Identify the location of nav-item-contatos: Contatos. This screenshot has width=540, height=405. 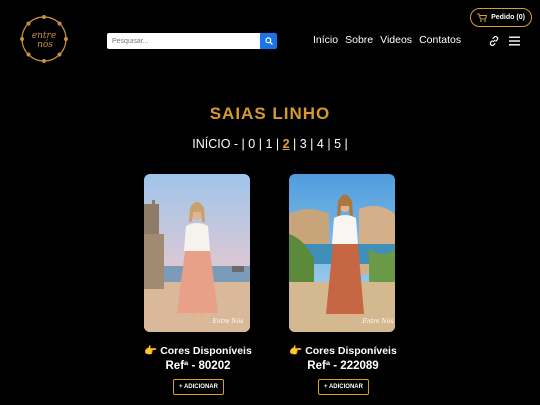
(440, 40).